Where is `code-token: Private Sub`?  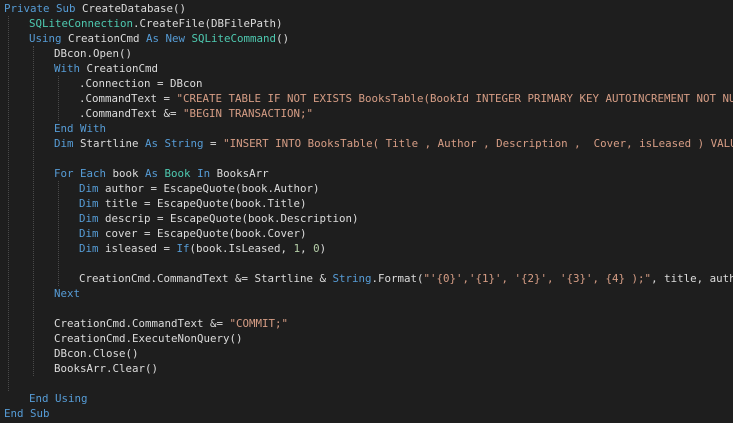 code-token: Private Sub is located at coordinates (43, 8).